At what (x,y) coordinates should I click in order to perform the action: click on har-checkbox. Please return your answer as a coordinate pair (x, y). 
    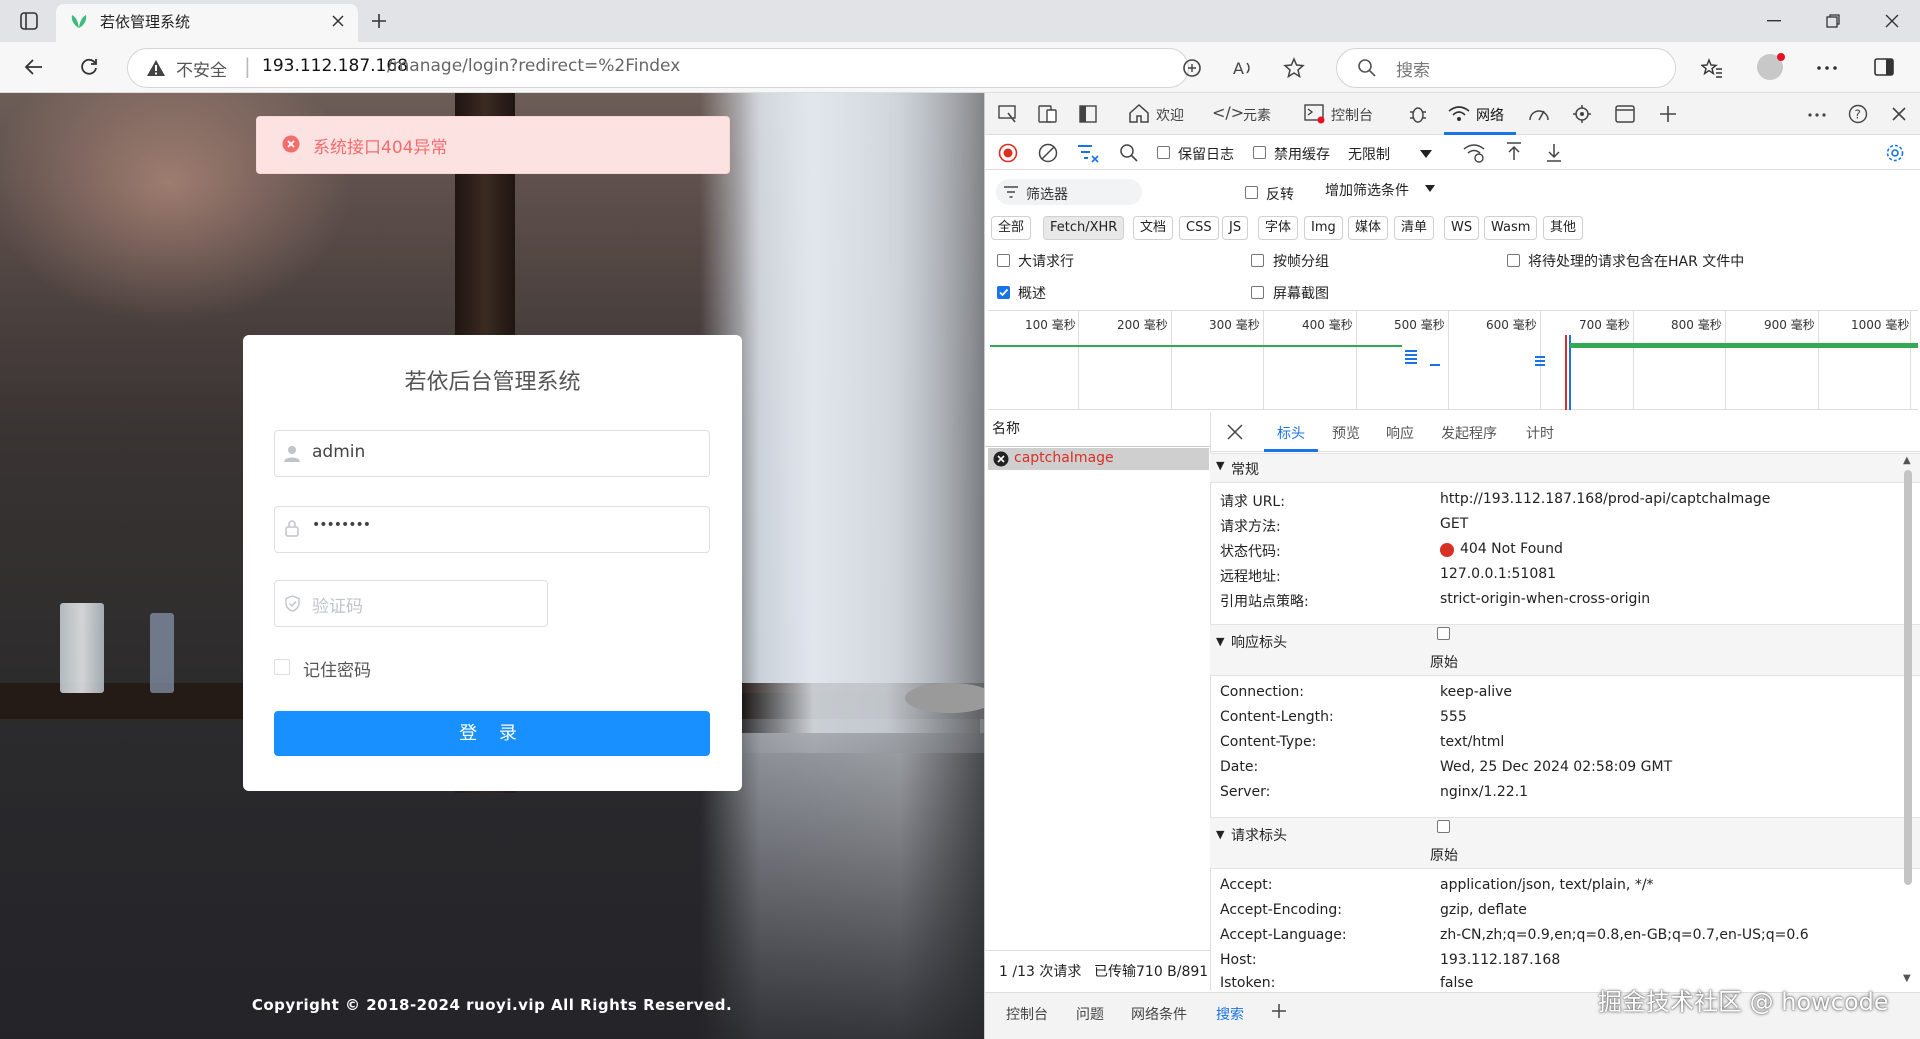
    Looking at the image, I should click on (1513, 260).